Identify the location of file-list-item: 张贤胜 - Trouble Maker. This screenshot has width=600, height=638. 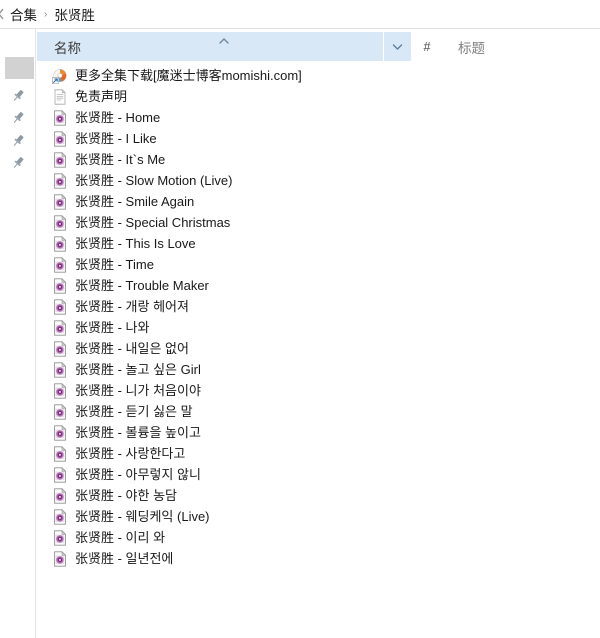
(318, 285).